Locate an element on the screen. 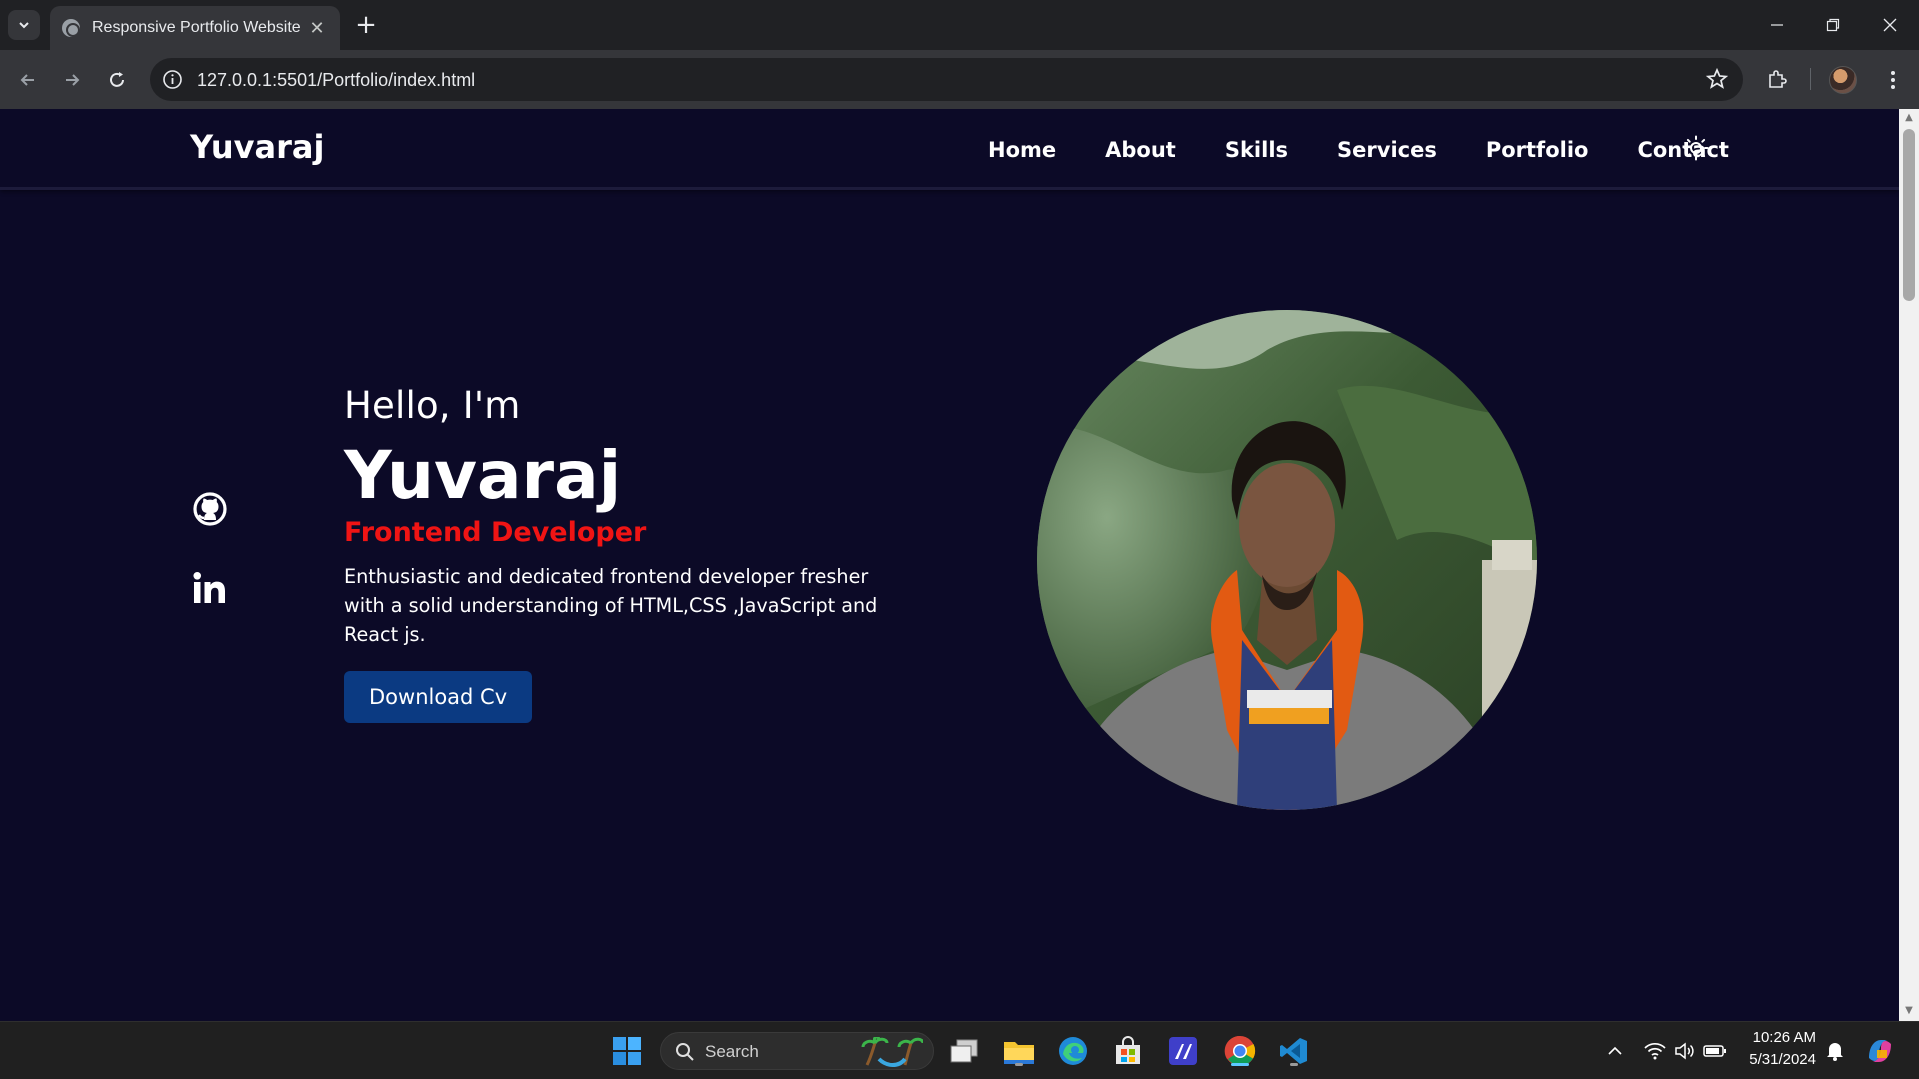 This screenshot has width=1919, height=1079. clock-time: 10:26 AM is located at coordinates (1778, 1037).